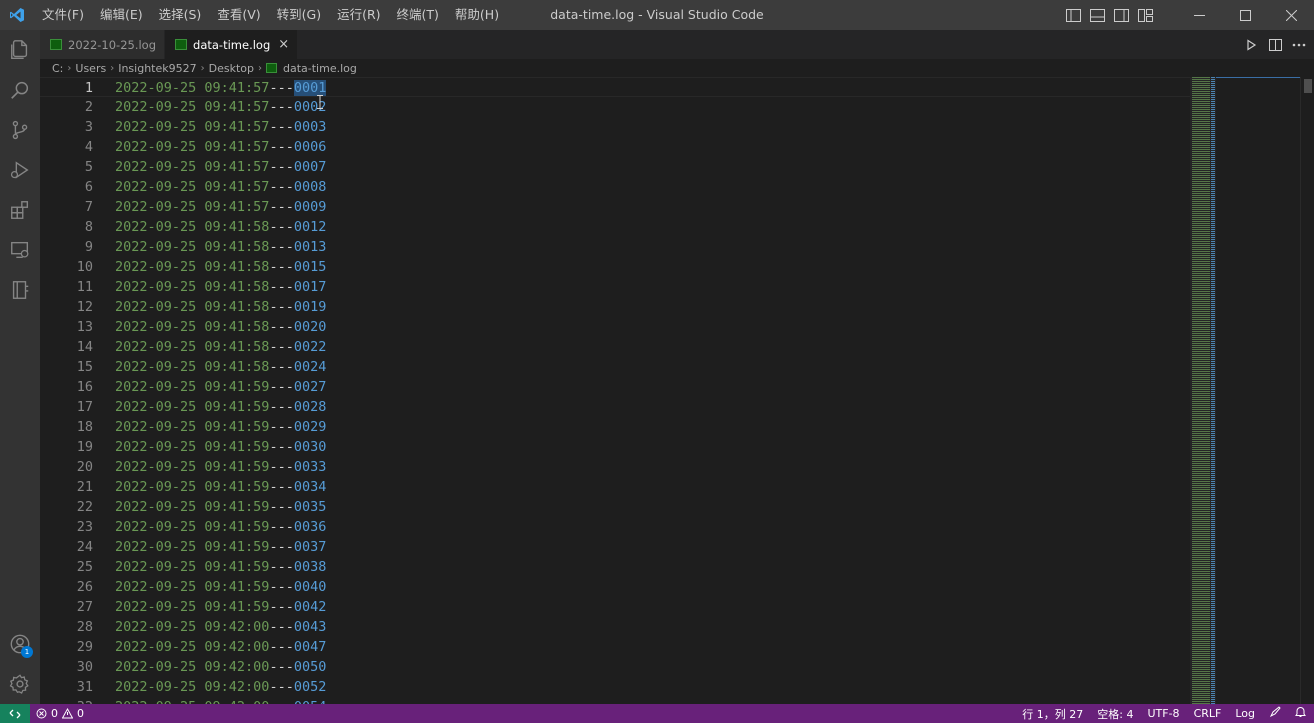 This screenshot has height=723, width=1314. I want to click on toggle-primary-sidebar-icon, so click(1073, 15).